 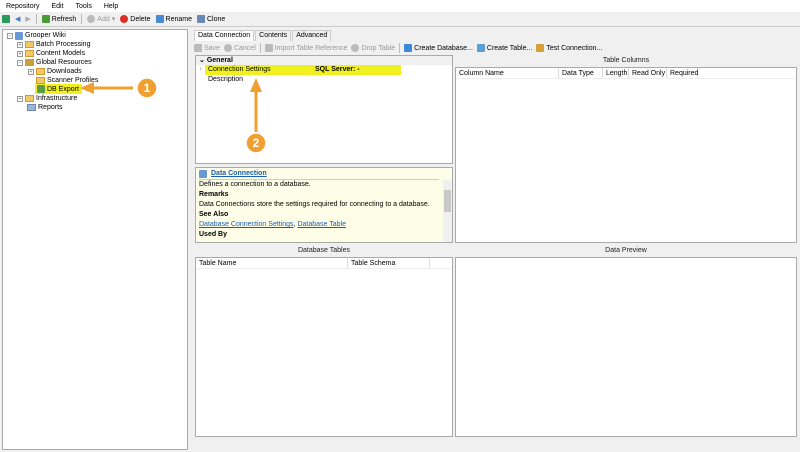 What do you see at coordinates (256, 143) in the screenshot?
I see `annotation-number-2: 2` at bounding box center [256, 143].